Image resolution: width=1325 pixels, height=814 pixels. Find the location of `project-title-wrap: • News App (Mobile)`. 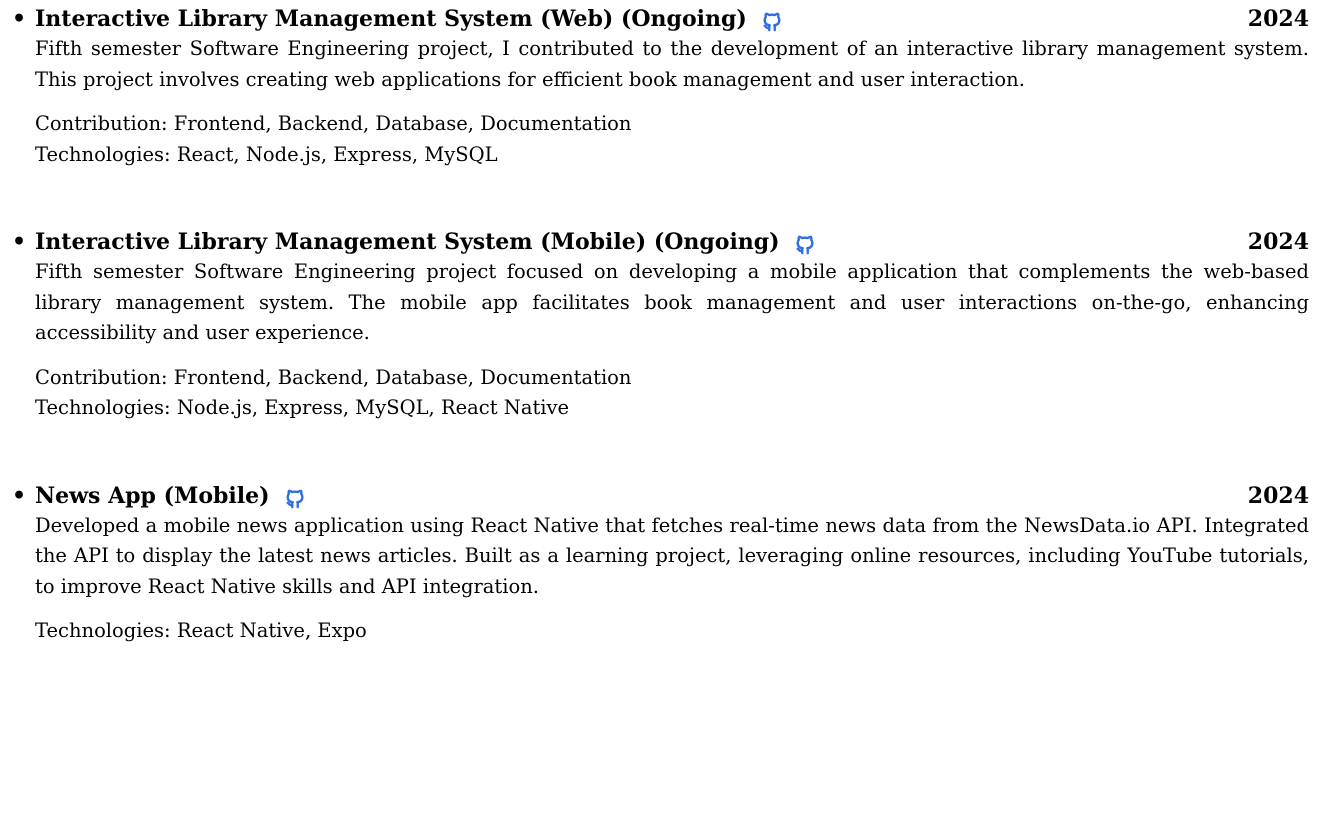

project-title-wrap: • News App (Mobile) is located at coordinates (159, 496).